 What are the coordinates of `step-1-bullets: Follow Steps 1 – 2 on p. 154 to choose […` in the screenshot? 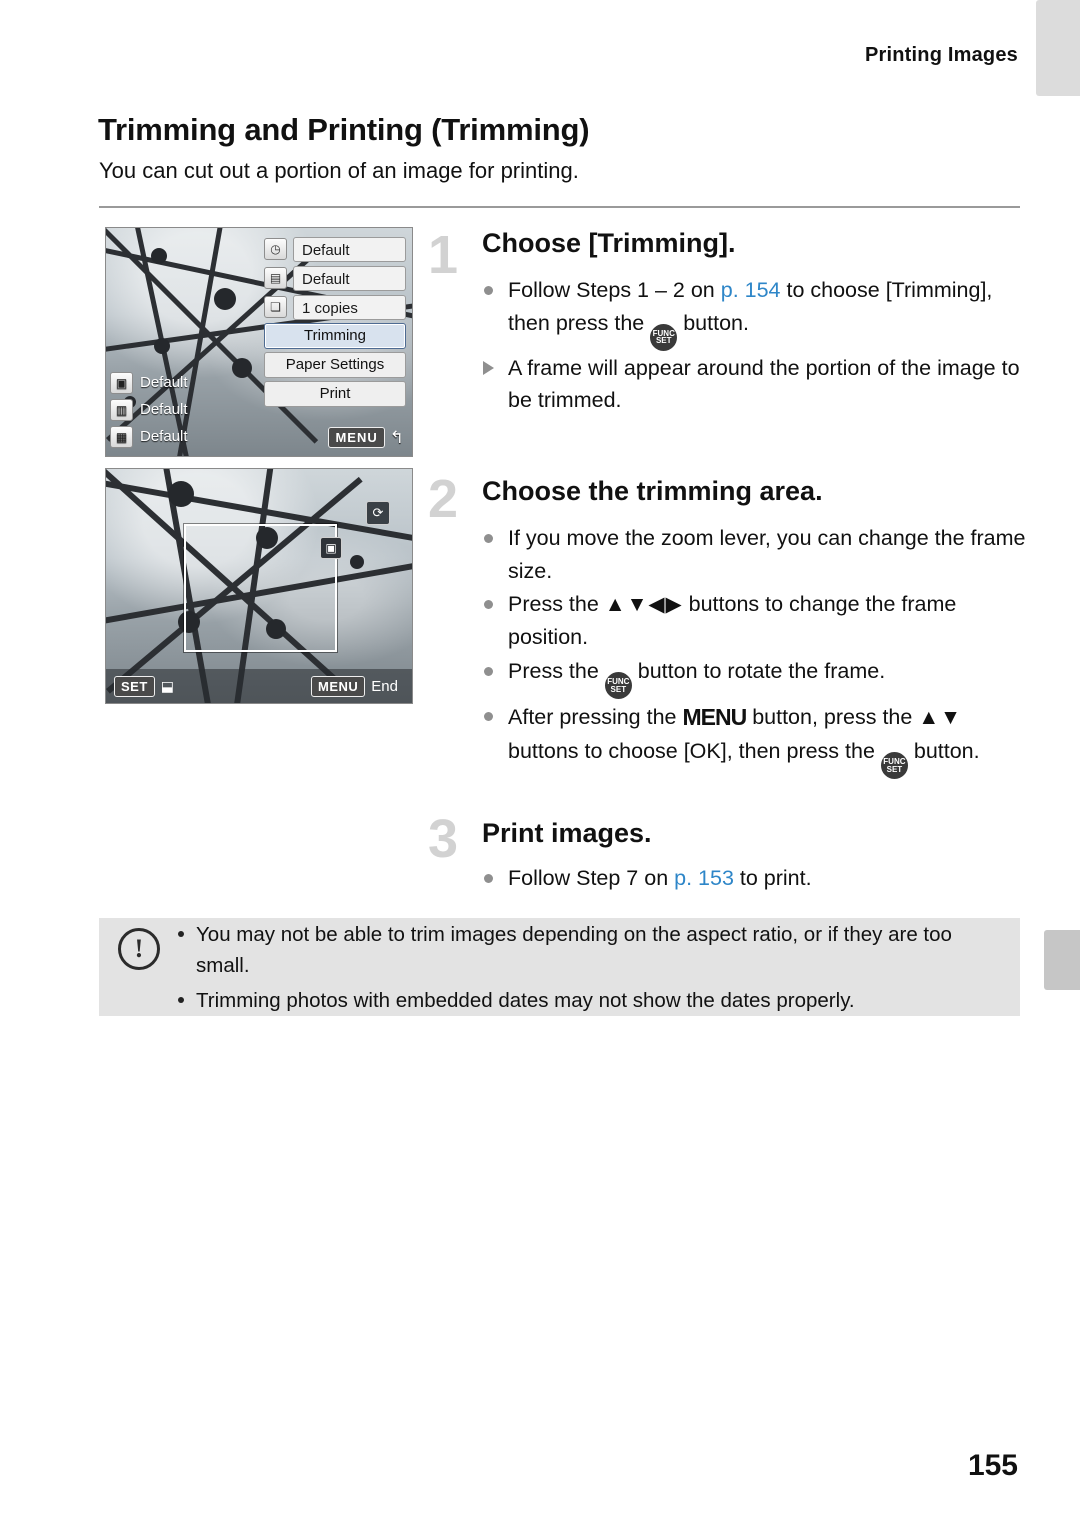 It's located at (752, 346).